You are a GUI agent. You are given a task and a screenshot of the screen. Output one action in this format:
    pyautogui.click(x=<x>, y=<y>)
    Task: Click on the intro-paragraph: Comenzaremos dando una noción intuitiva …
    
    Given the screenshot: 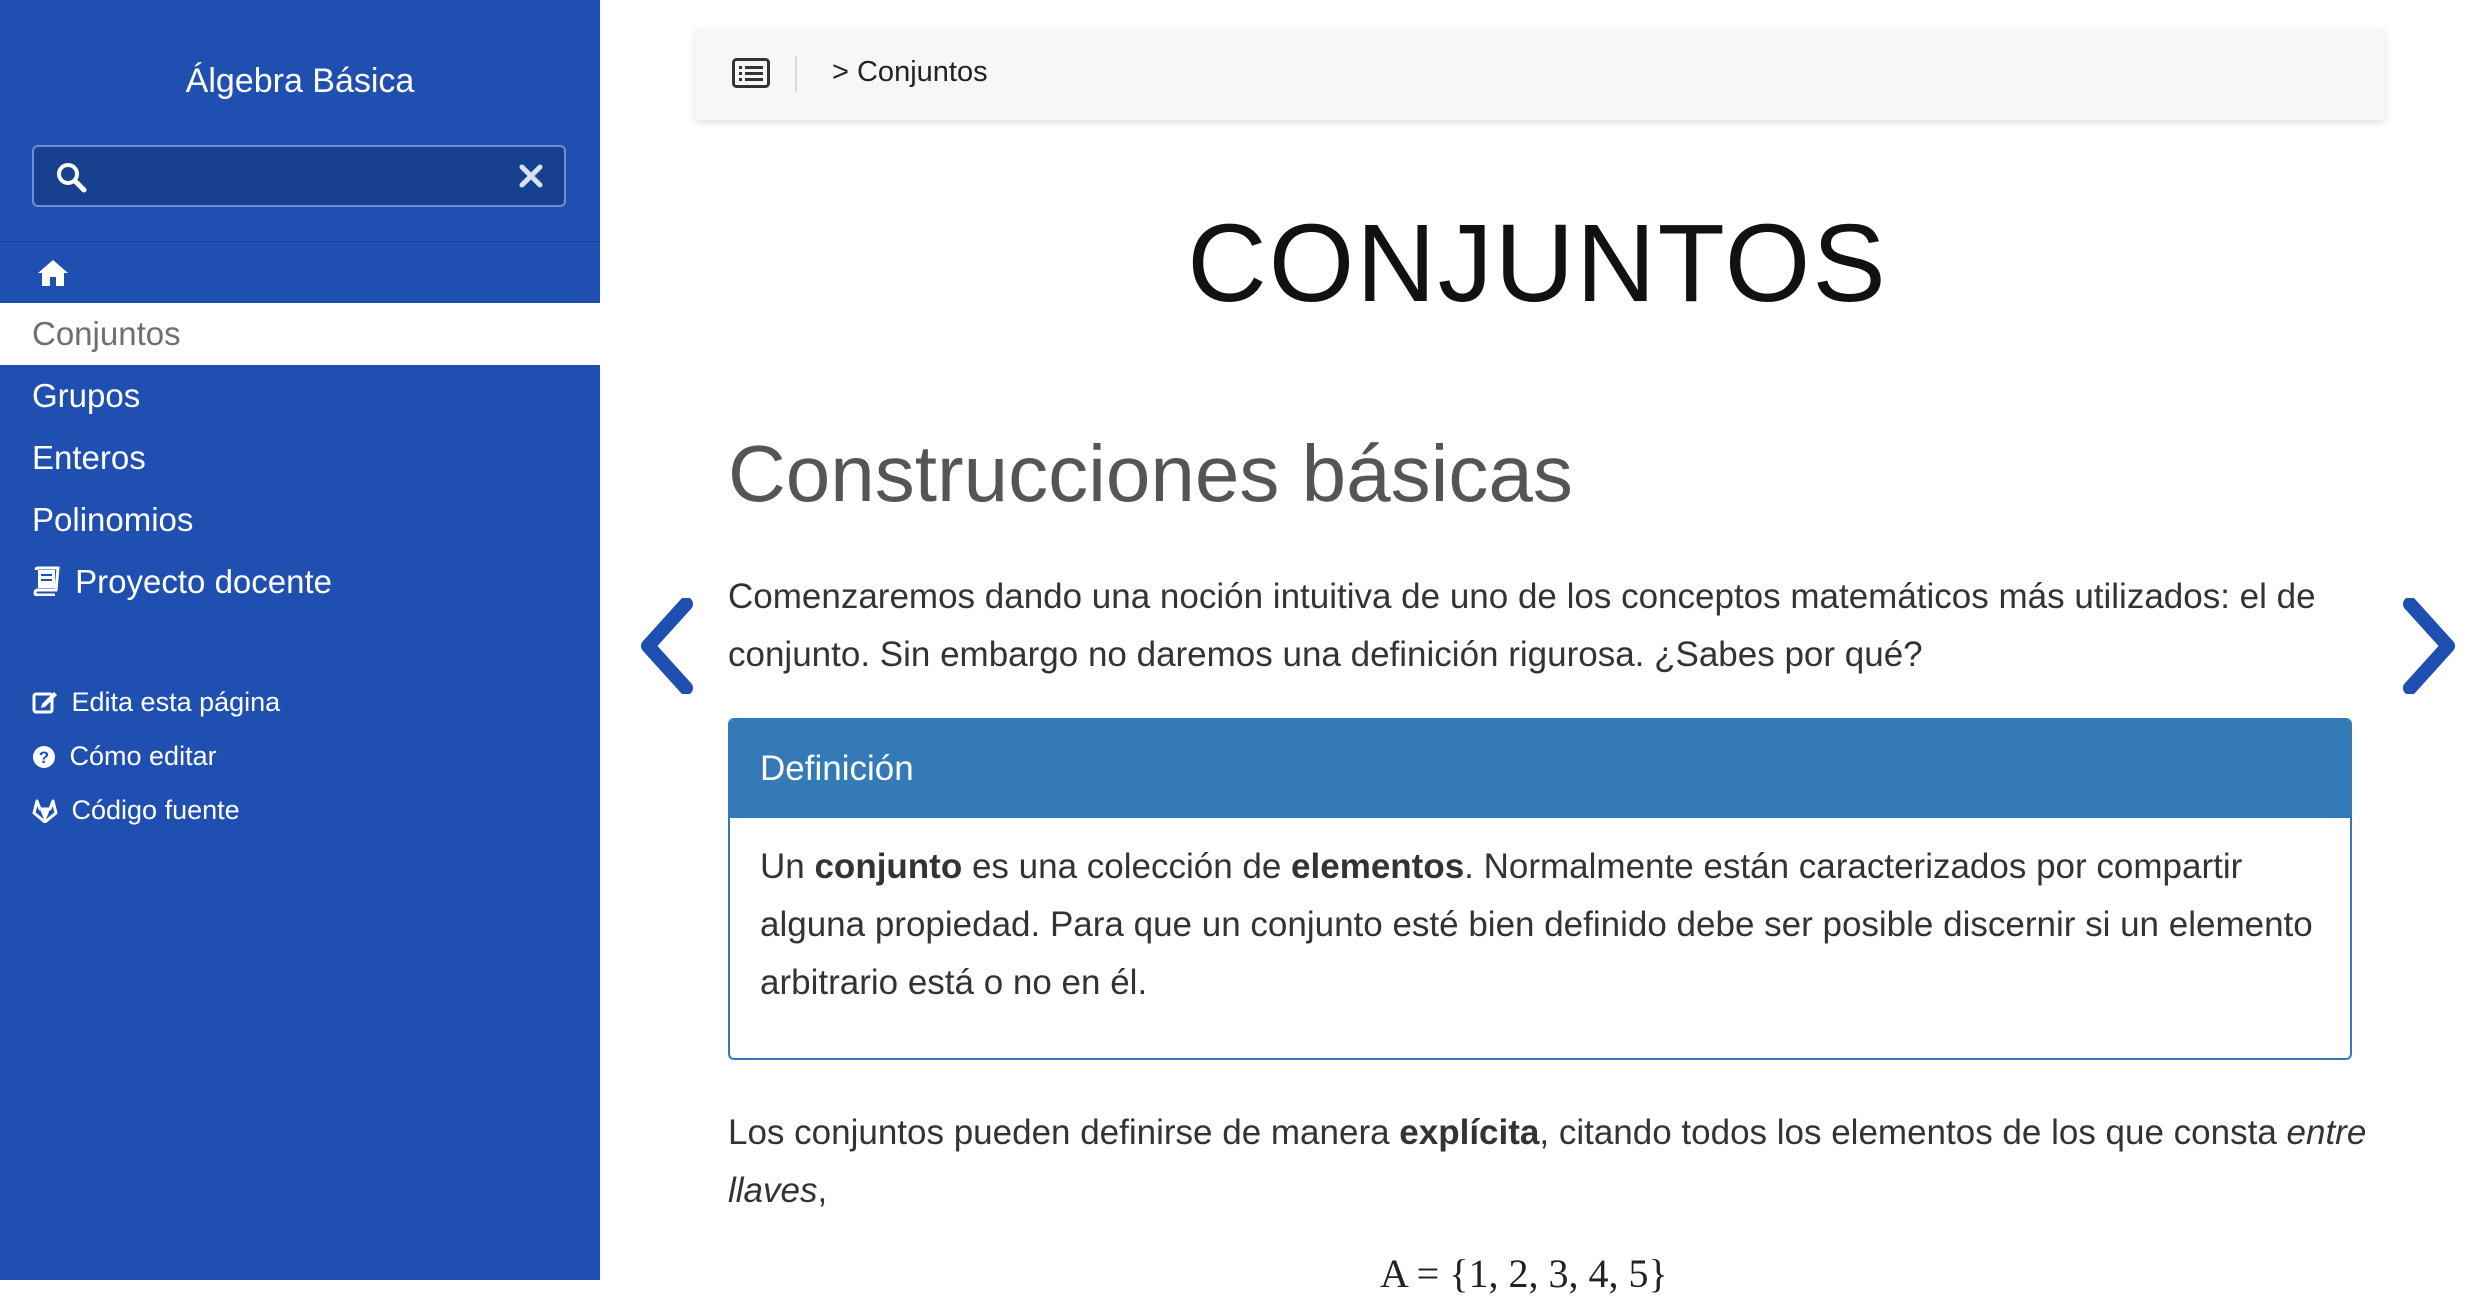 What is the action you would take?
    pyautogui.click(x=1522, y=625)
    